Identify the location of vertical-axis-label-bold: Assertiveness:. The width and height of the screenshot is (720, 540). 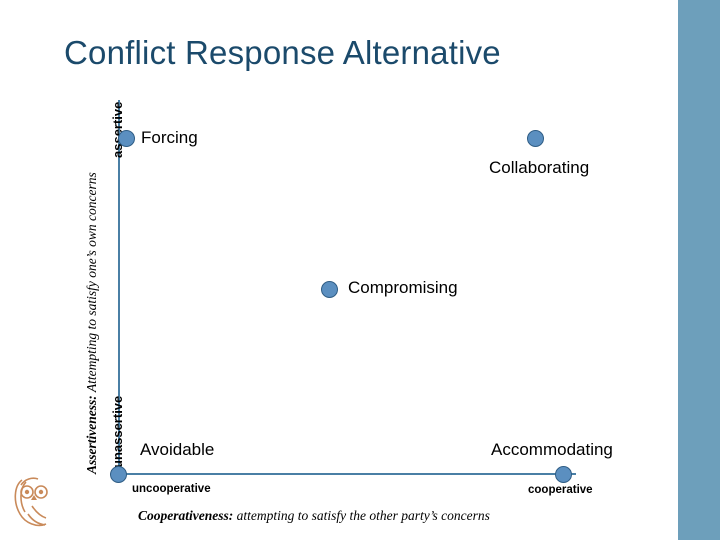
(91, 434).